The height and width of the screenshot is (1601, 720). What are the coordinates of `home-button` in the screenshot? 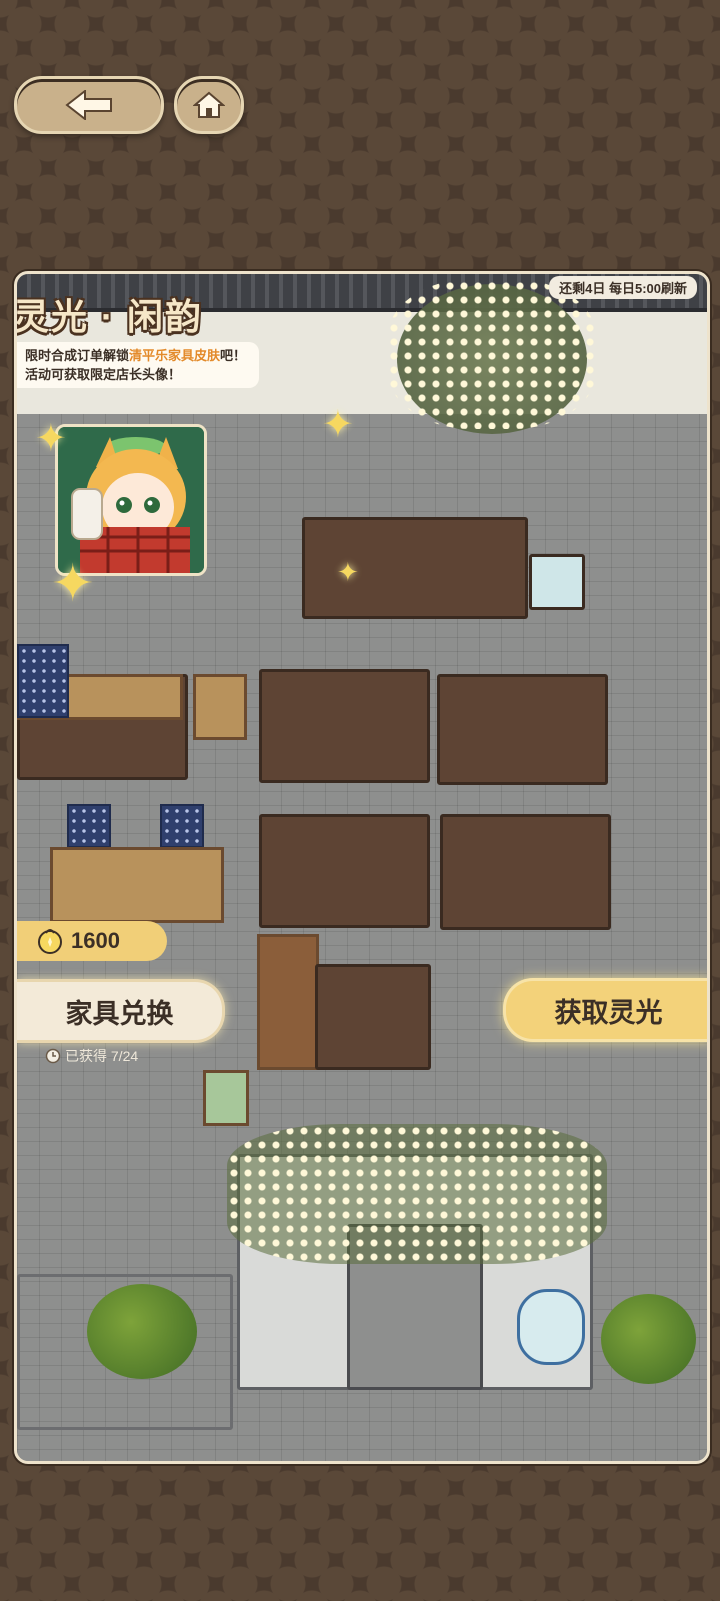 It's located at (209, 105).